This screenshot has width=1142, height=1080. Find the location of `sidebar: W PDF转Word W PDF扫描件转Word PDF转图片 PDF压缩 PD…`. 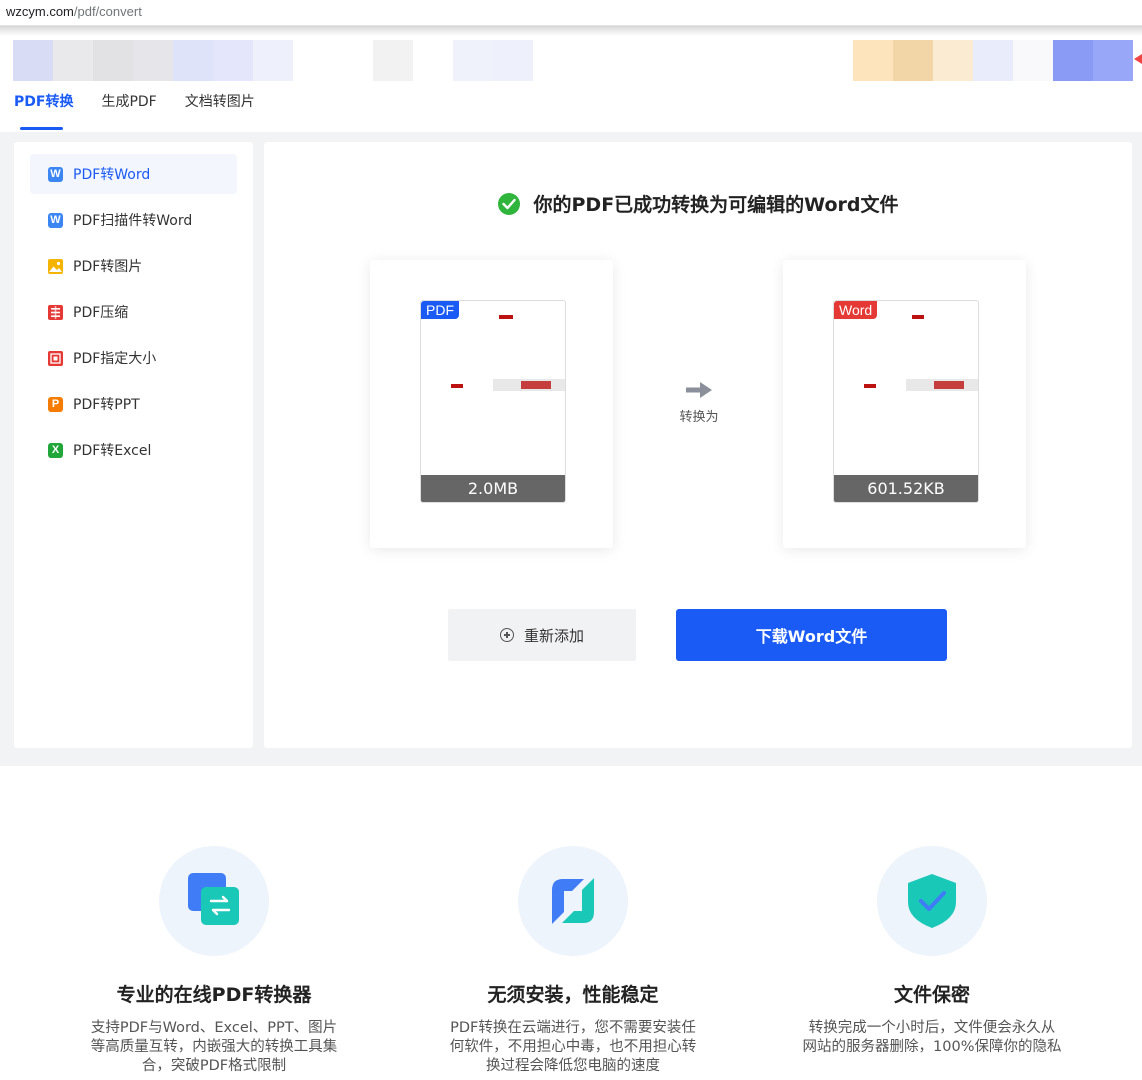

sidebar: W PDF转Word W PDF扫描件转Word PDF转图片 PDF压缩 PD… is located at coordinates (133, 445).